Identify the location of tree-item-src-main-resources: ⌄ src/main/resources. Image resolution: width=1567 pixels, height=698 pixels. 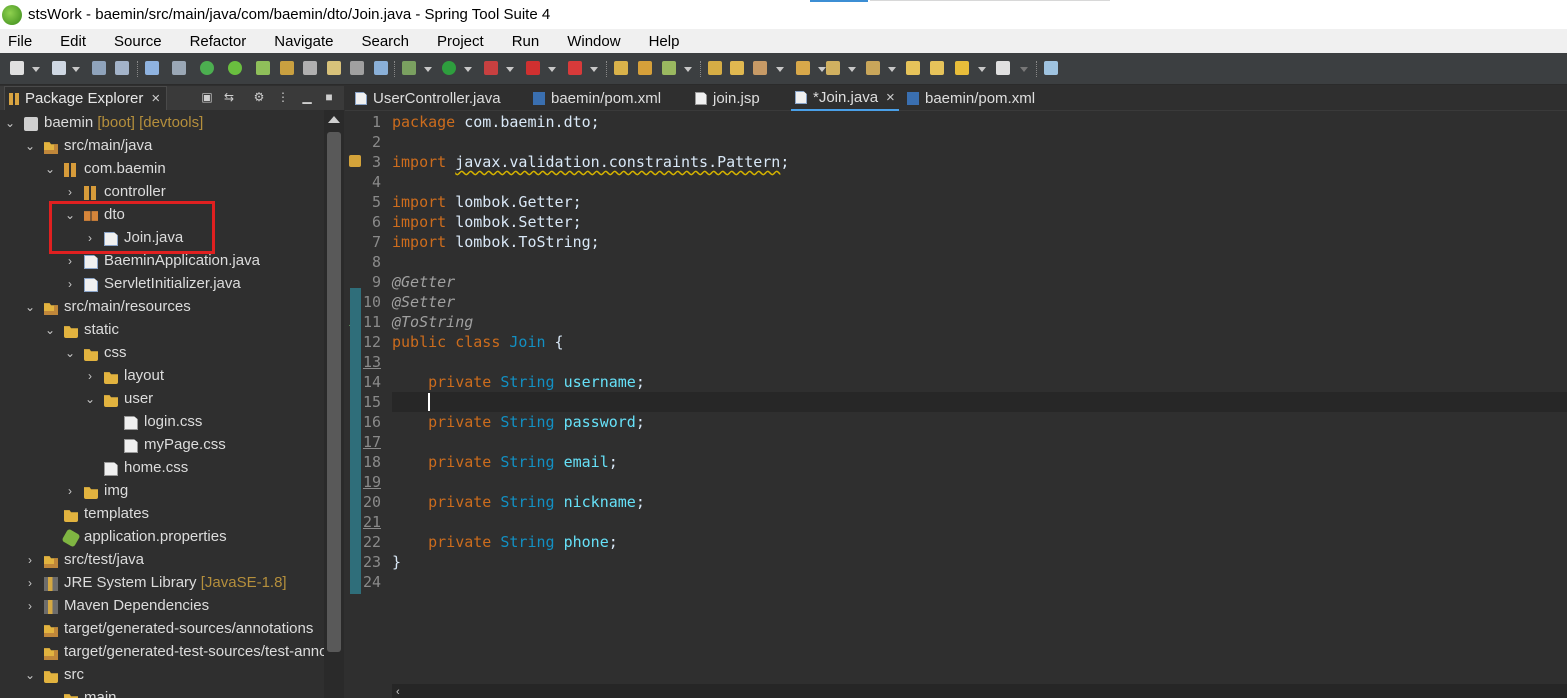
(162, 307).